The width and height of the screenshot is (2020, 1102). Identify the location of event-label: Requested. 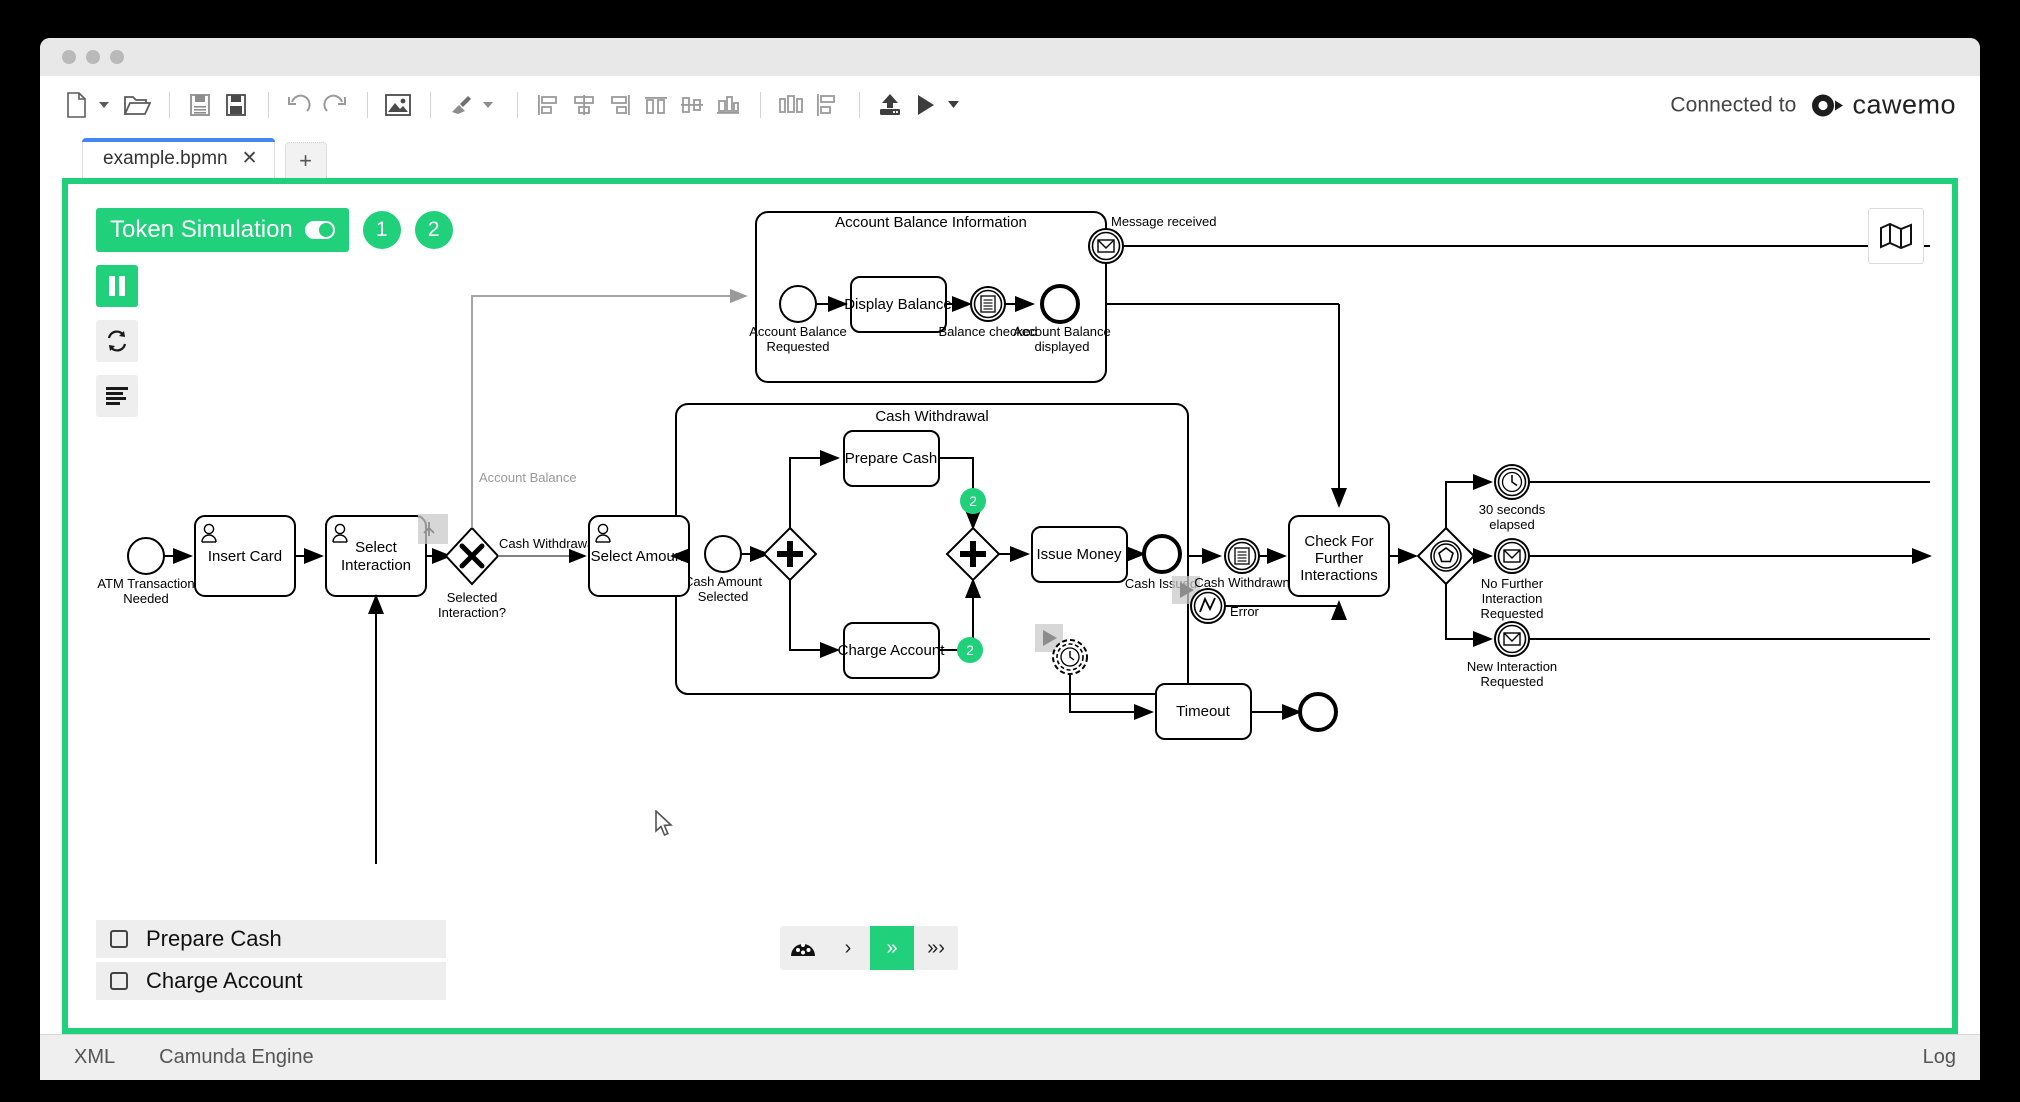
(798, 346).